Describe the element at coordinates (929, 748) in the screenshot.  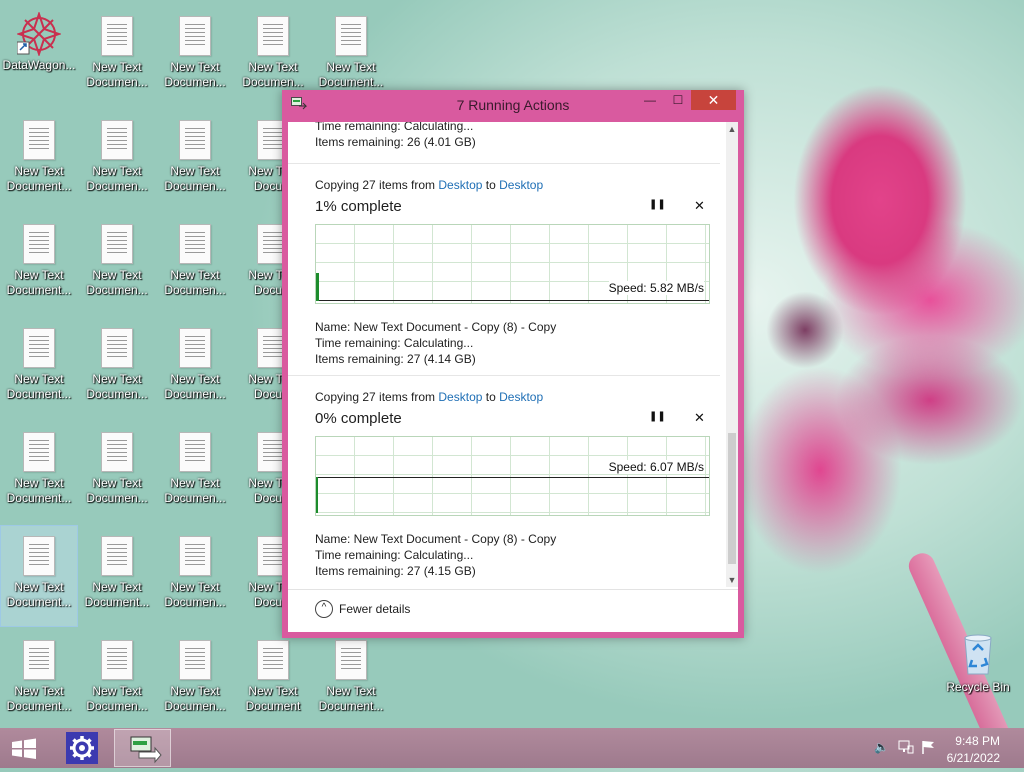
I see `action-center-flag-icon` at that location.